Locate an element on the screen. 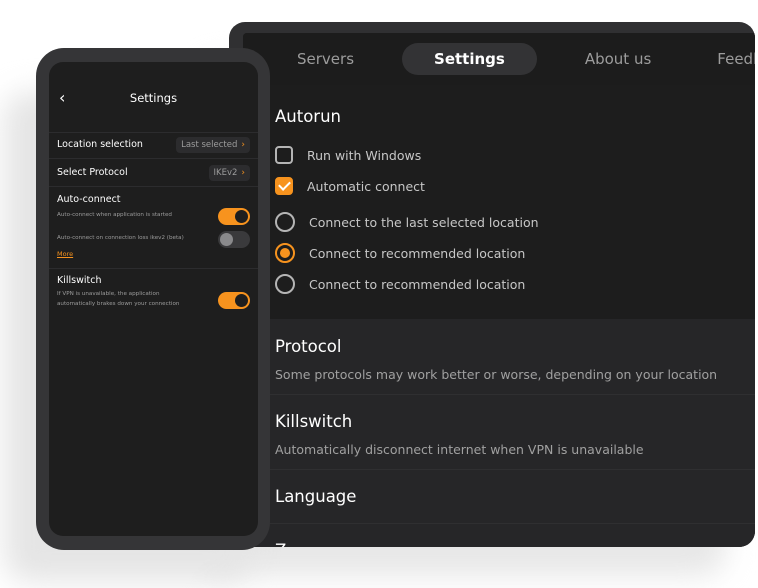  last-selected-location-radio is located at coordinates (285, 222).